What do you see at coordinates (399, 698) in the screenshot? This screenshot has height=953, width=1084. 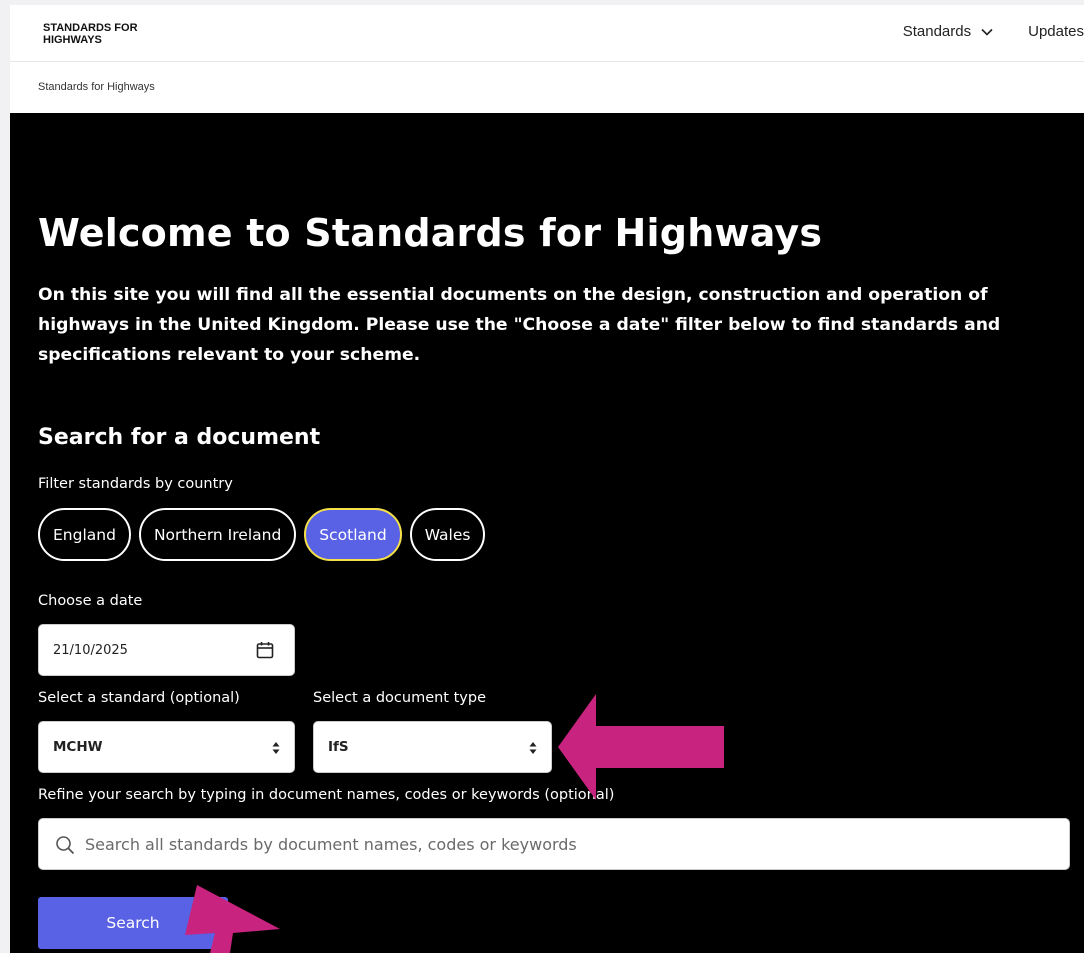 I see `doctype-select-label: Select a document type` at bounding box center [399, 698].